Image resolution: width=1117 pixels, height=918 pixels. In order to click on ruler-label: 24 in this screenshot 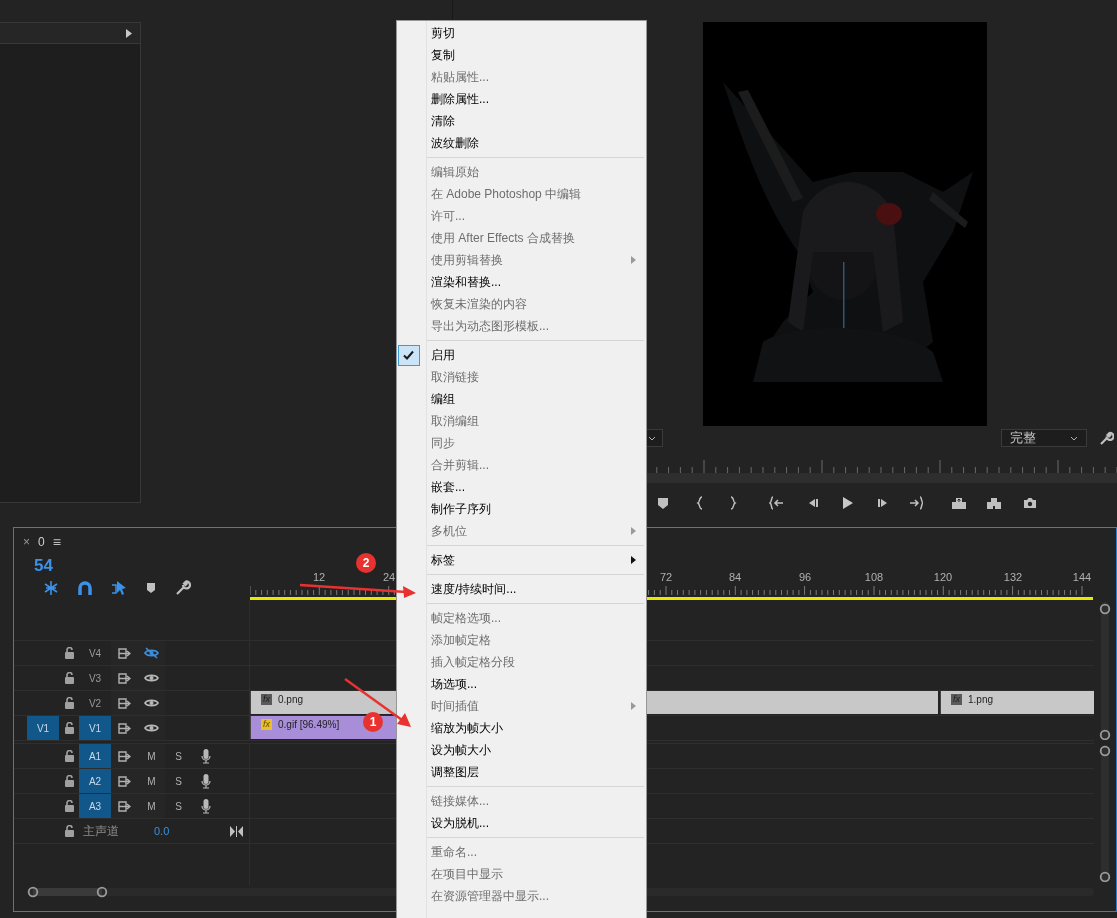, I will do `click(389, 577)`.